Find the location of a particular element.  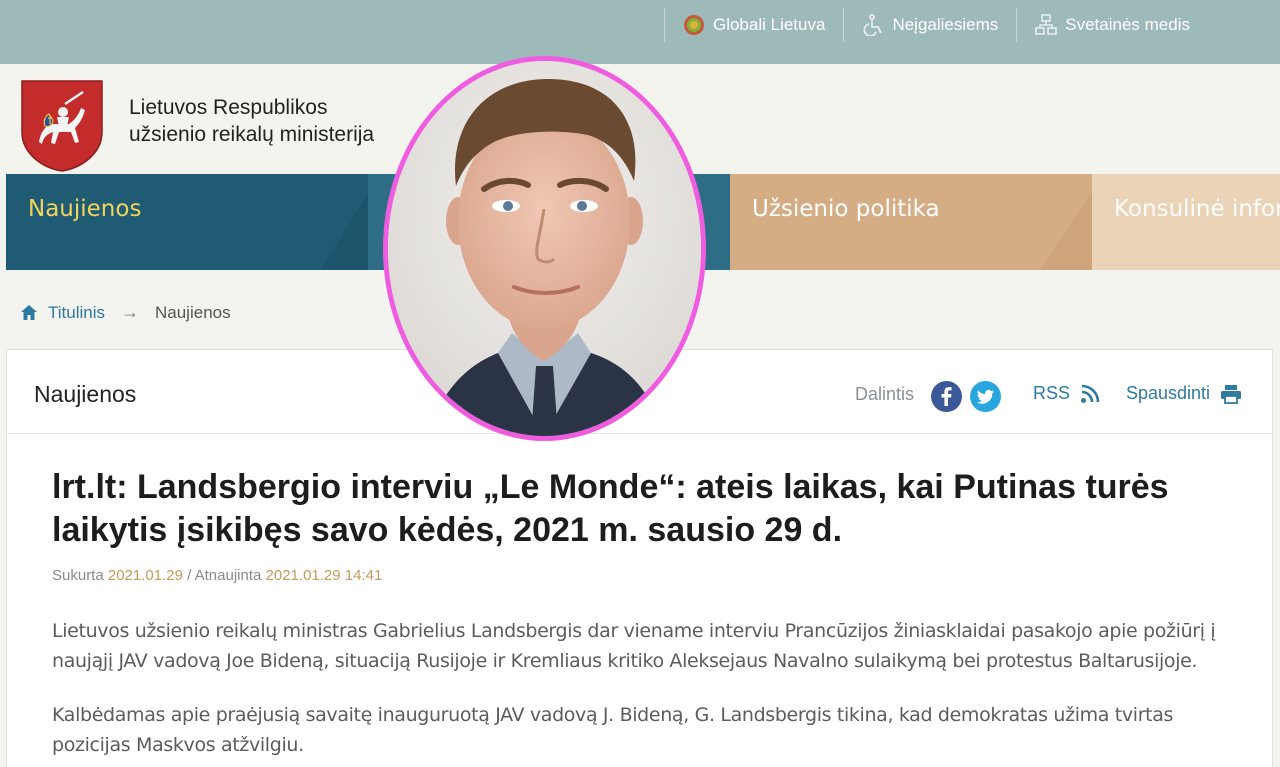

print-link: Spausdinti is located at coordinates (1184, 393).